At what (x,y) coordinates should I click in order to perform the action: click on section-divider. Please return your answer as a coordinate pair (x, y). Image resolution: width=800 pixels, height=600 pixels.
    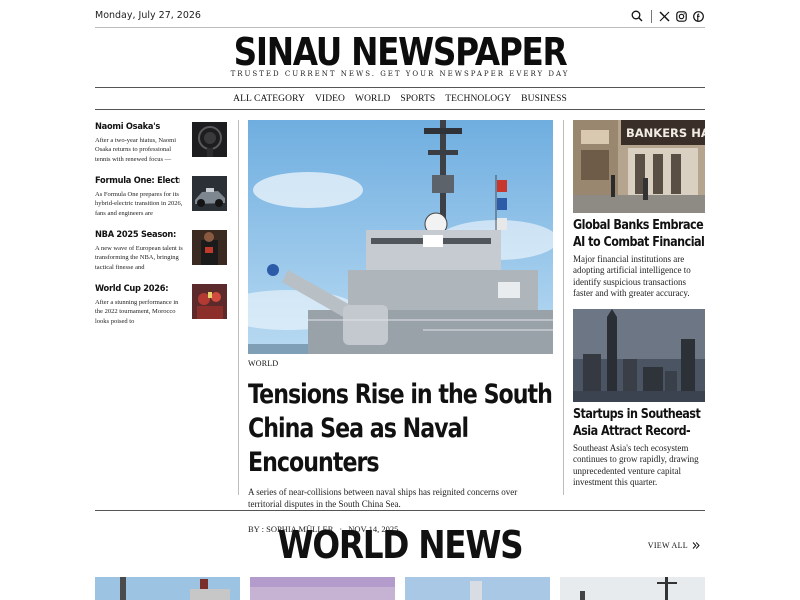
    Looking at the image, I should click on (400, 510).